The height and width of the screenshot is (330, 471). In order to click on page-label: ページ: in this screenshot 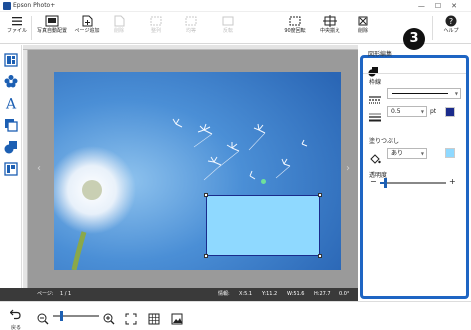, I will do `click(45, 294)`.